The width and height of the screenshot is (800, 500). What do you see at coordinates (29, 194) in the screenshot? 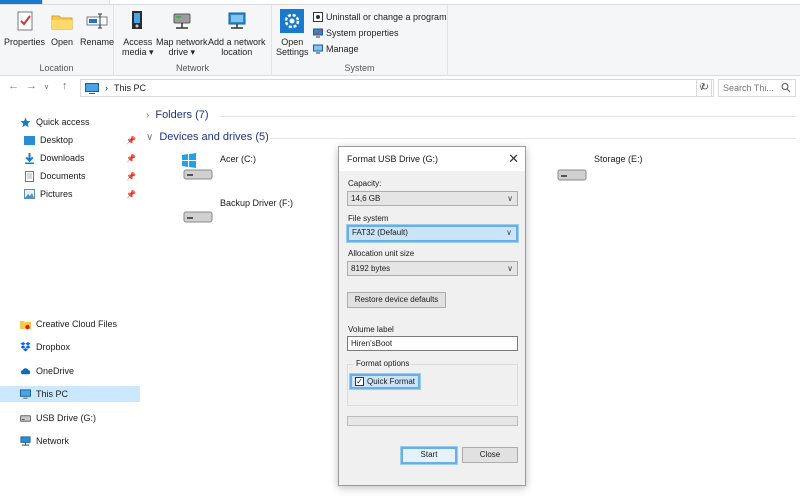
I see `pictures-icon` at bounding box center [29, 194].